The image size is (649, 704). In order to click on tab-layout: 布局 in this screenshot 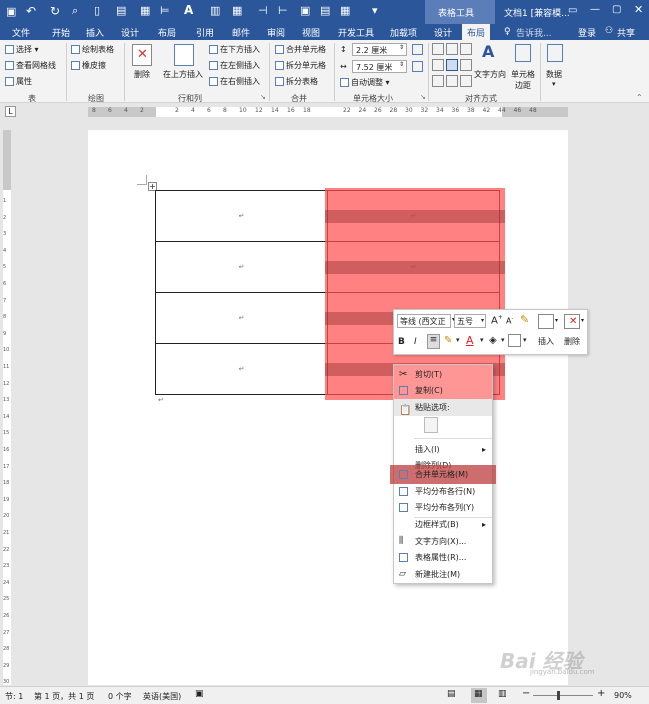, I will do `click(167, 32)`.